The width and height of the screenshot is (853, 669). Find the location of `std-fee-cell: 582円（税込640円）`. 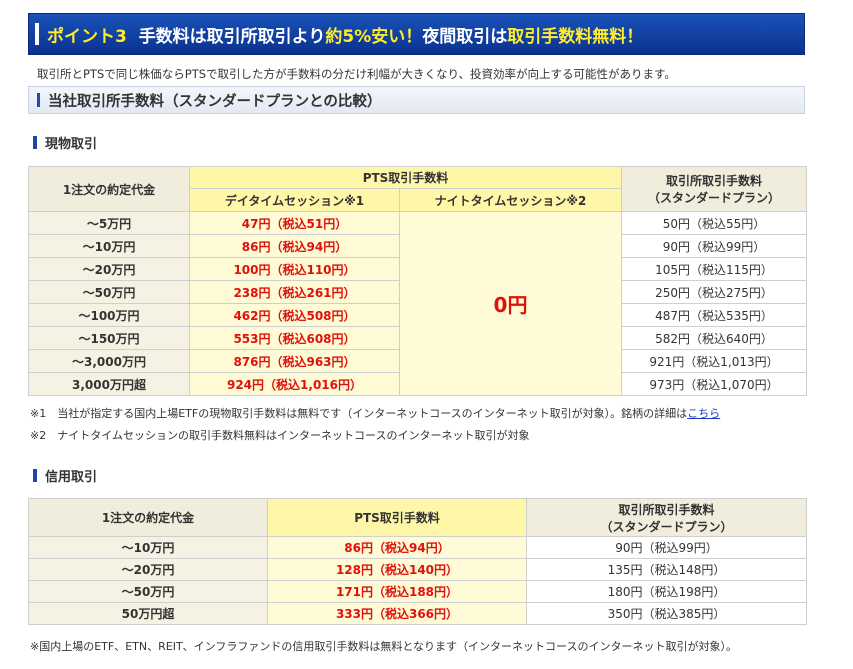

std-fee-cell: 582円（税込640円） is located at coordinates (714, 338).